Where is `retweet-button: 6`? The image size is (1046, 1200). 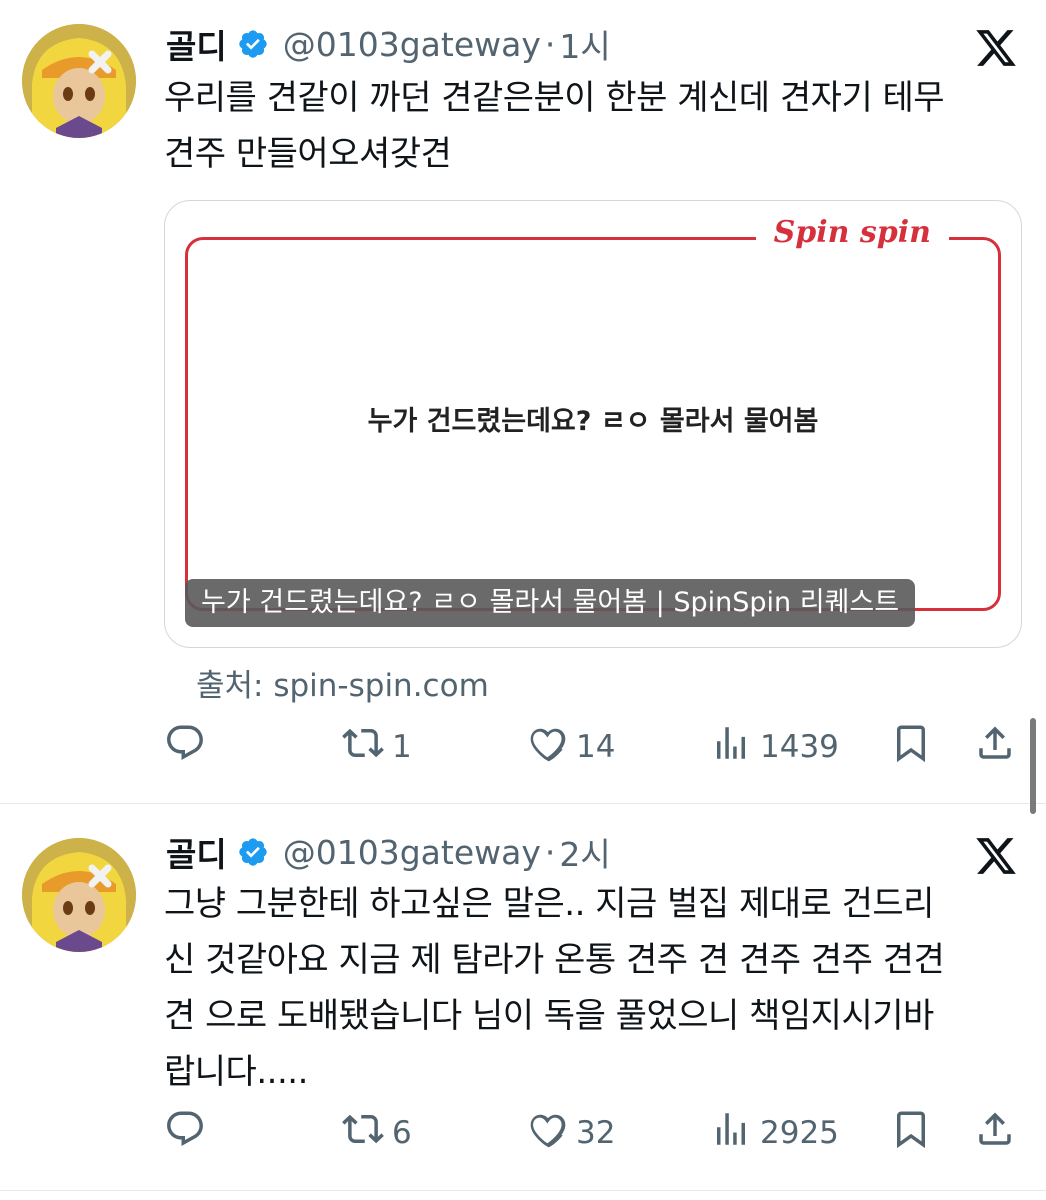 retweet-button: 6 is located at coordinates (377, 1133).